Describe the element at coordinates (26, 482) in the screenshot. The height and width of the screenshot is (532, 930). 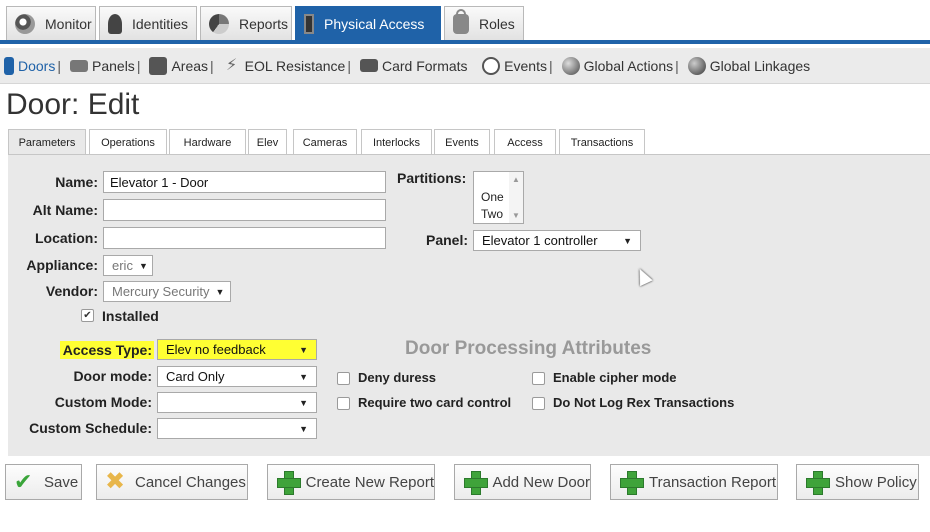
I see `check-icon` at that location.